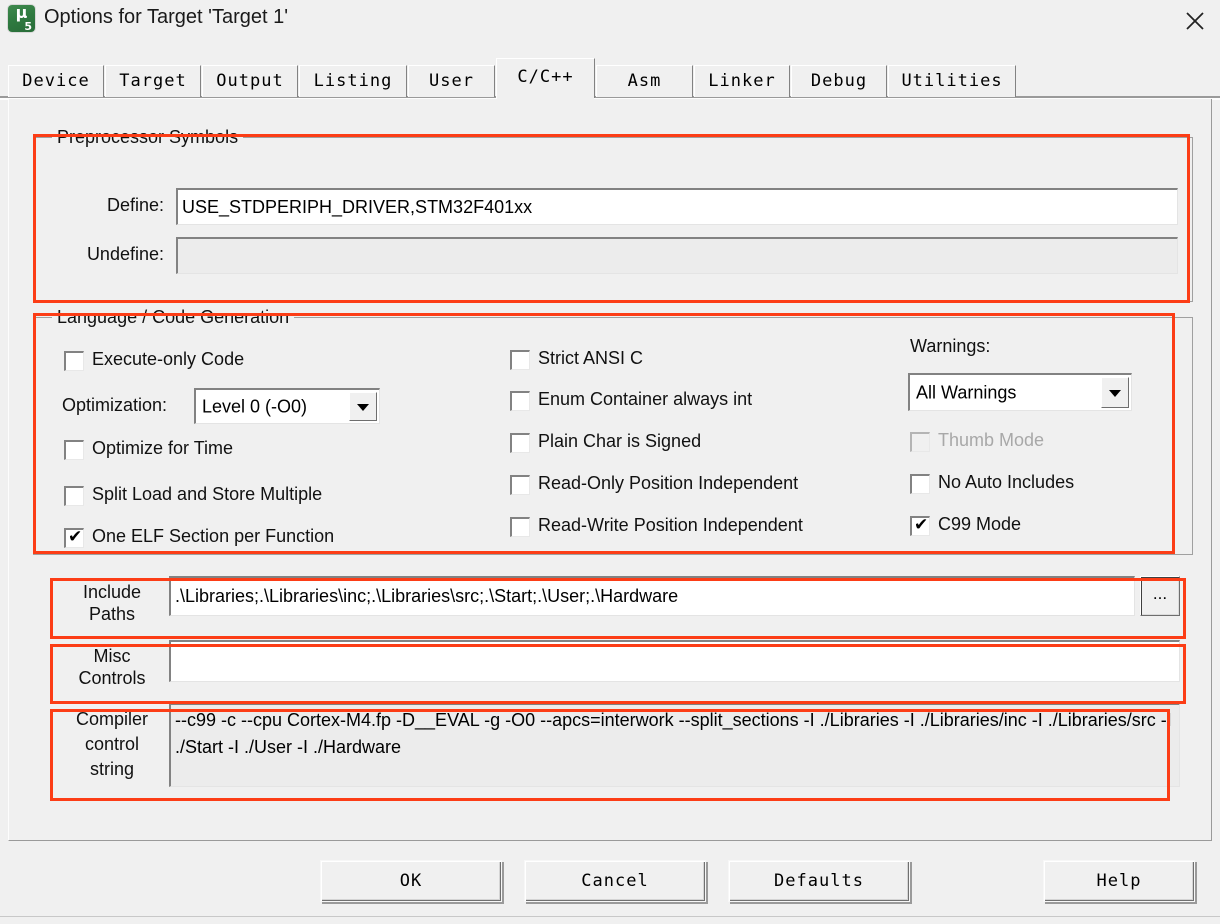  I want to click on compiler-control-string-label: Compiler control string, so click(112, 744).